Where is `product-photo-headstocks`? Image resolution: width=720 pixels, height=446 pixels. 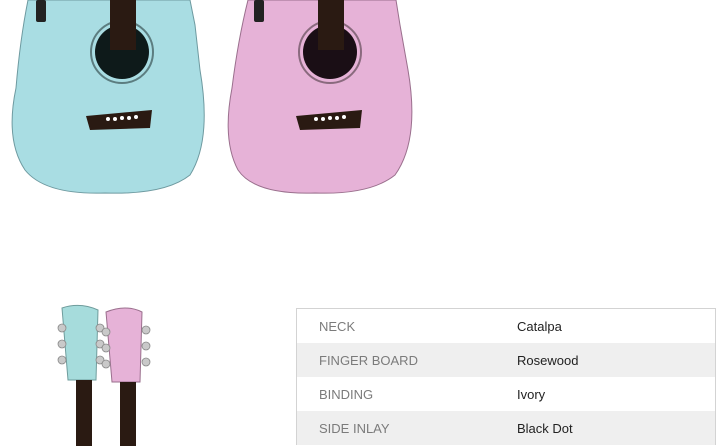
product-photo-headstocks is located at coordinates (104, 375).